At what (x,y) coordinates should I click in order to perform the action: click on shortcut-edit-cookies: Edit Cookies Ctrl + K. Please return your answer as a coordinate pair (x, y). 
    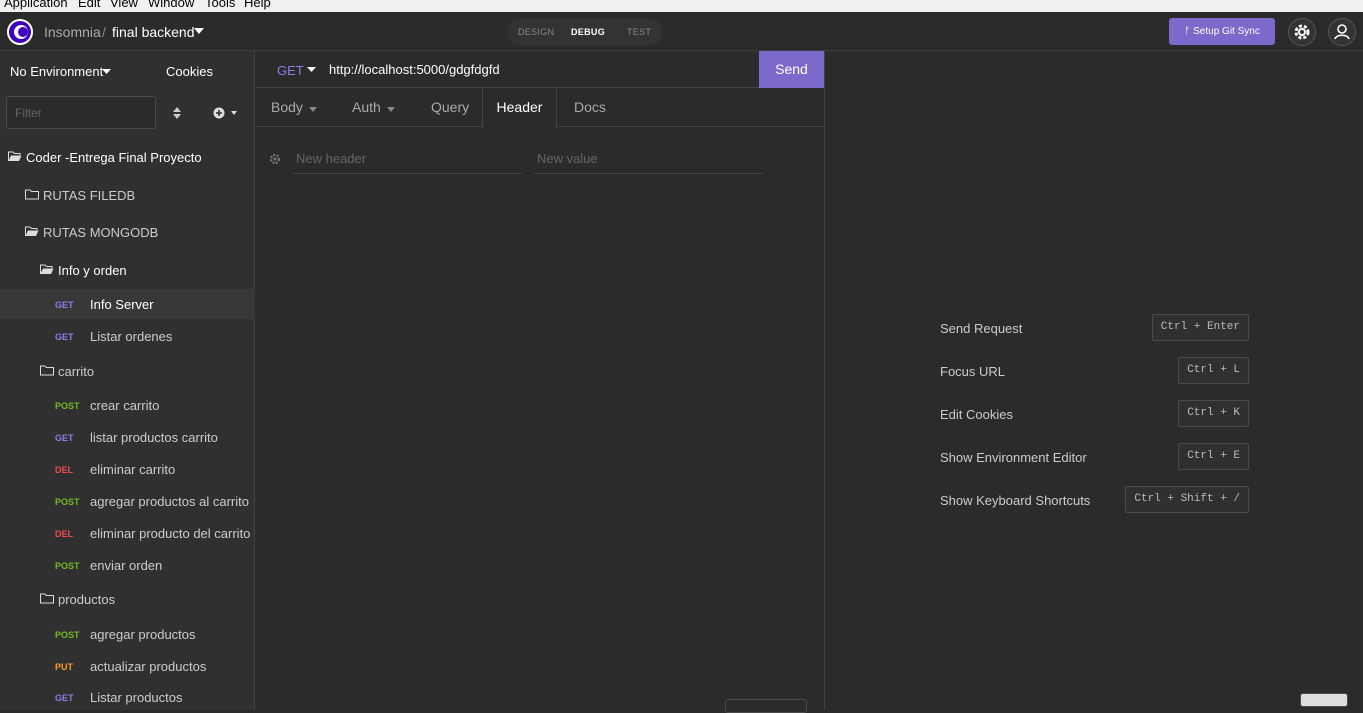
    Looking at the image, I should click on (1095, 413).